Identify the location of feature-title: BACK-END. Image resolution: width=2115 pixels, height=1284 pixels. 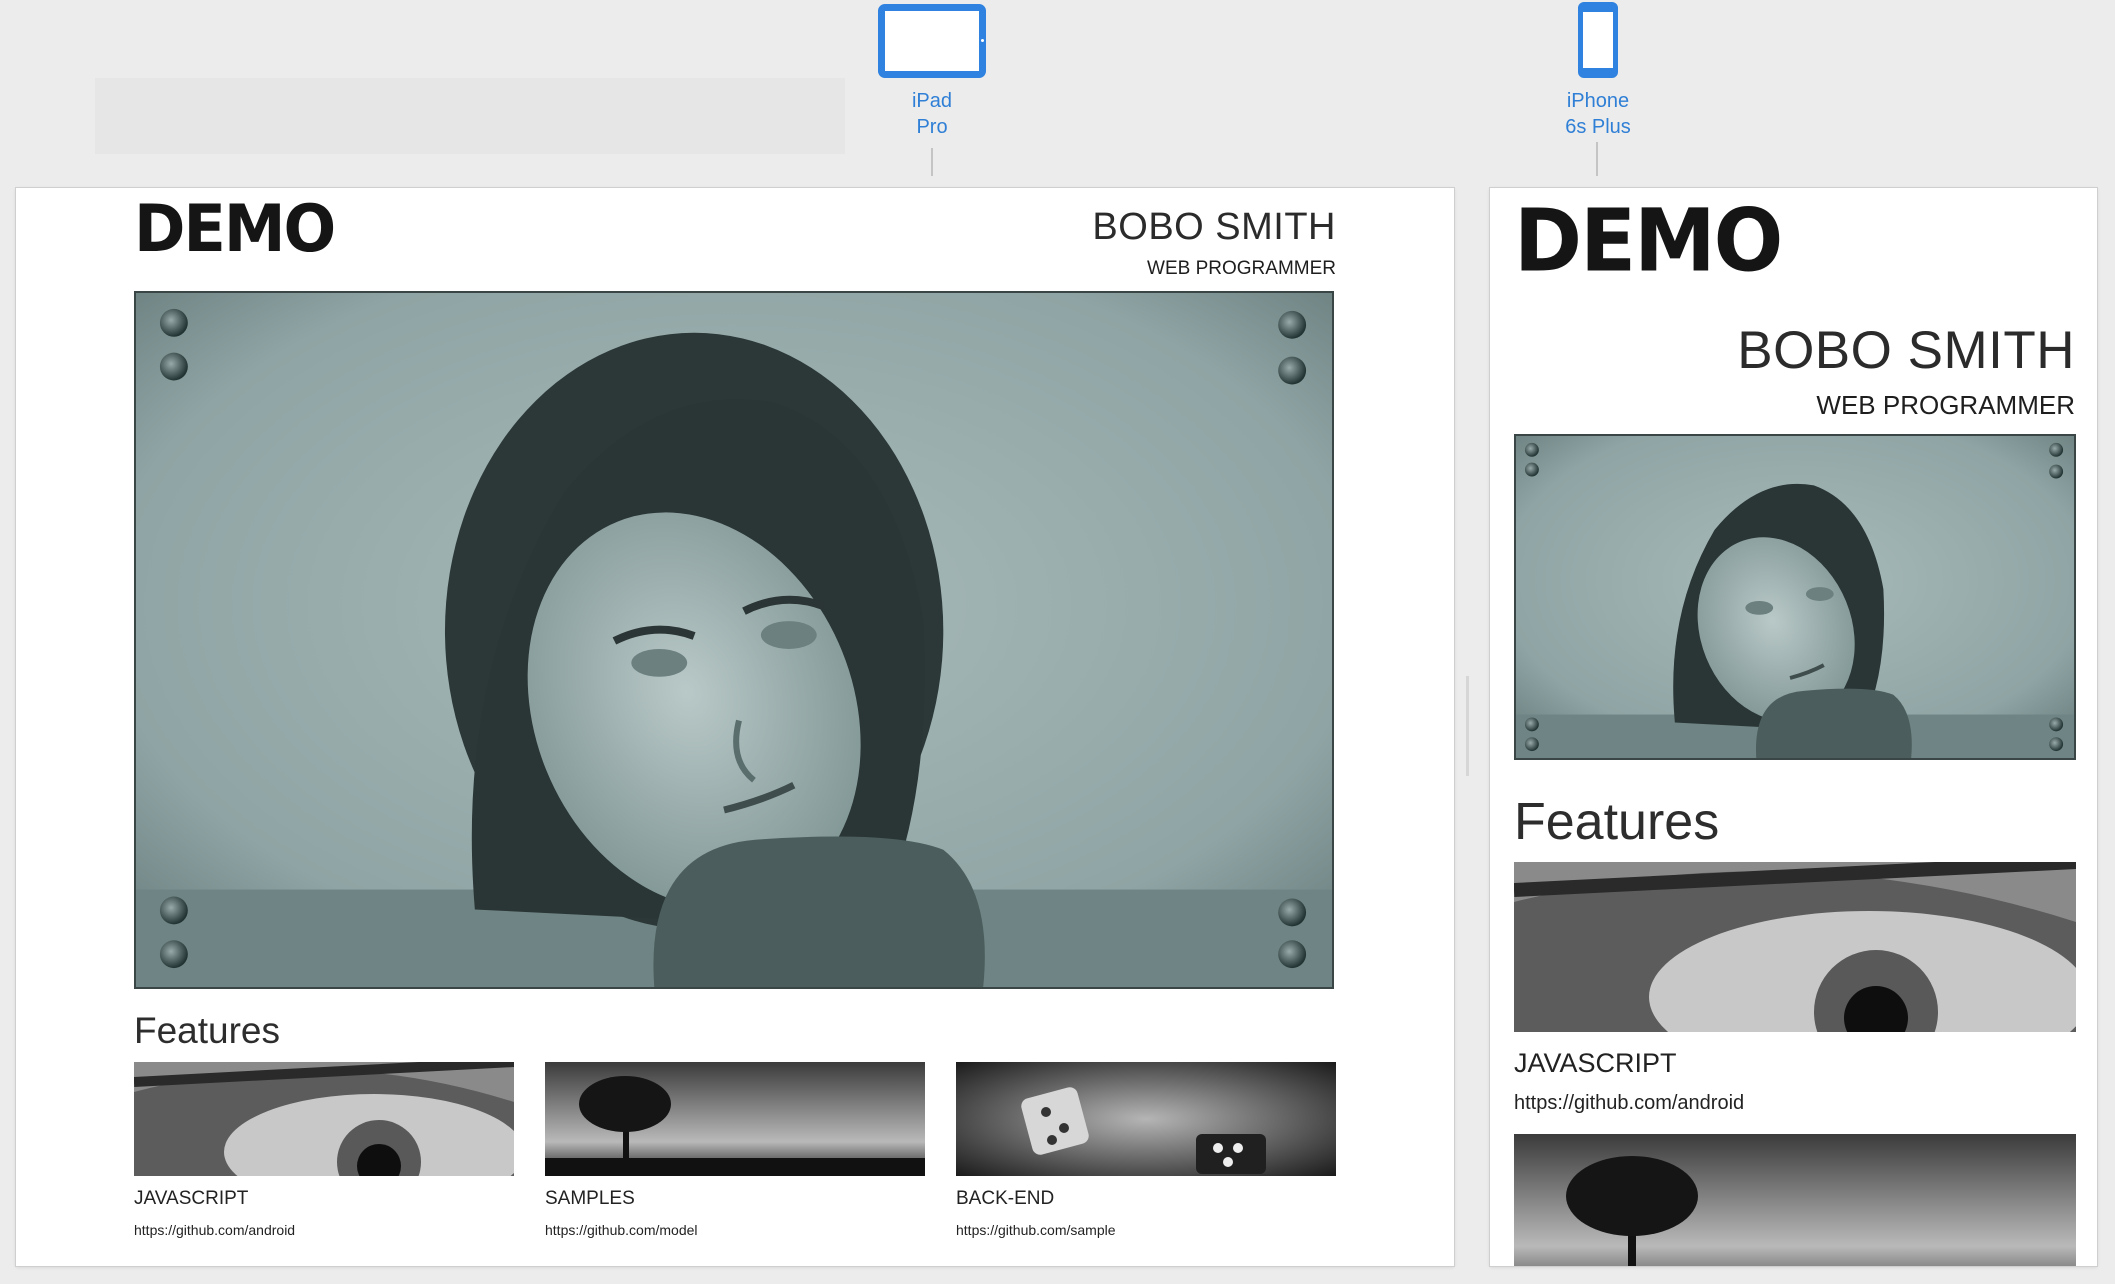
(1005, 1198).